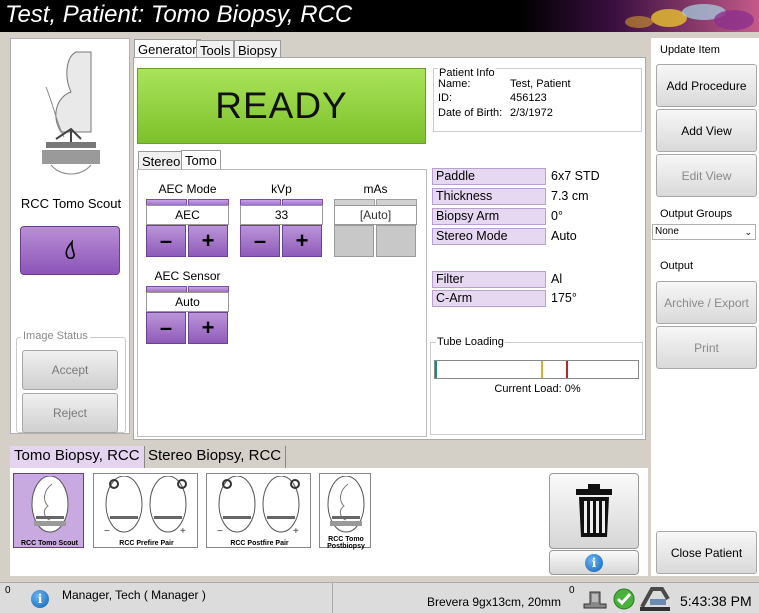 The height and width of the screenshot is (613, 759). Describe the element at coordinates (55, 336) in the screenshot. I see `image-status-label: Image Status` at that location.